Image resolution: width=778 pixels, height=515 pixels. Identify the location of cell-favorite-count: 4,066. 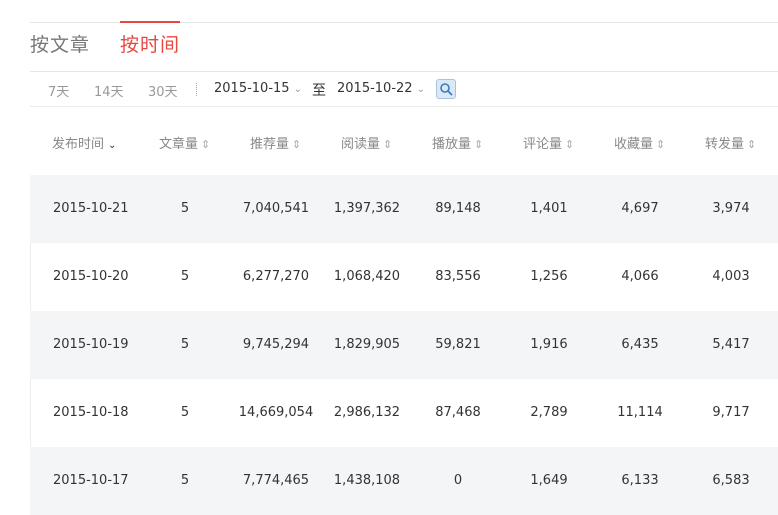
(640, 276).